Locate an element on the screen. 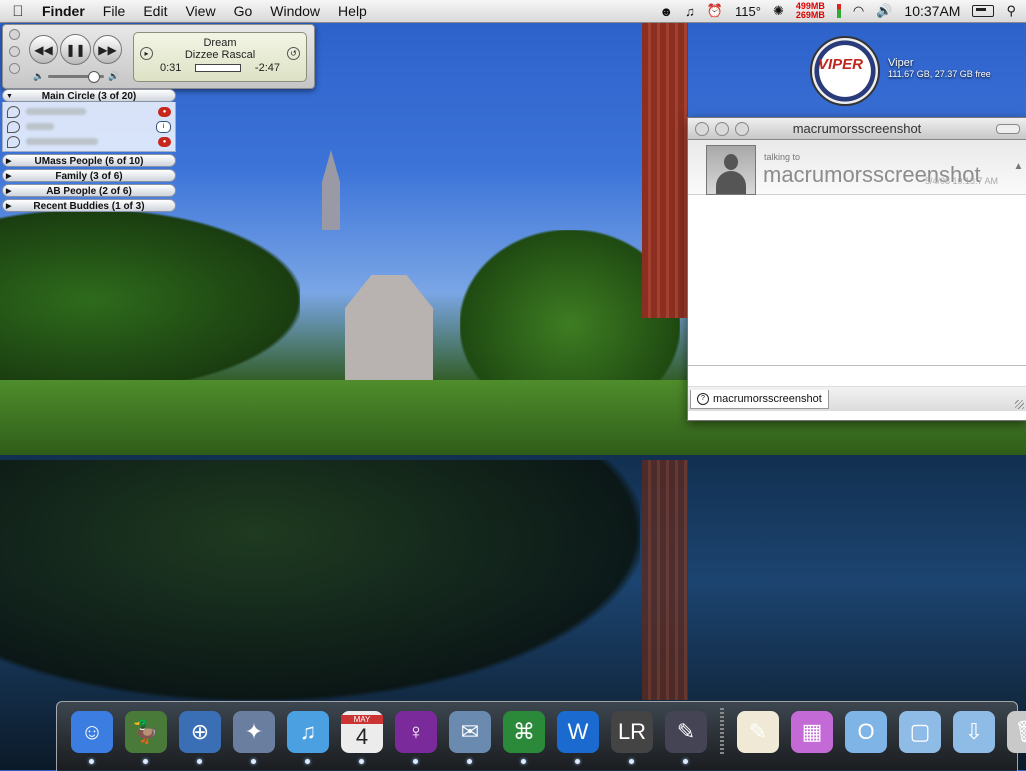 The height and width of the screenshot is (771, 1026). snapback-icon: ↺ is located at coordinates (293, 53).